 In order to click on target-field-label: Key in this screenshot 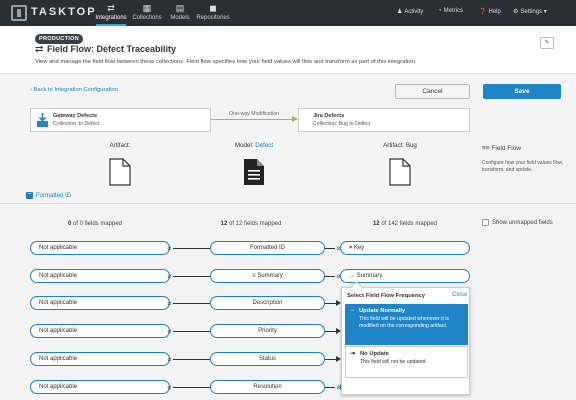, I will do `click(359, 248)`.